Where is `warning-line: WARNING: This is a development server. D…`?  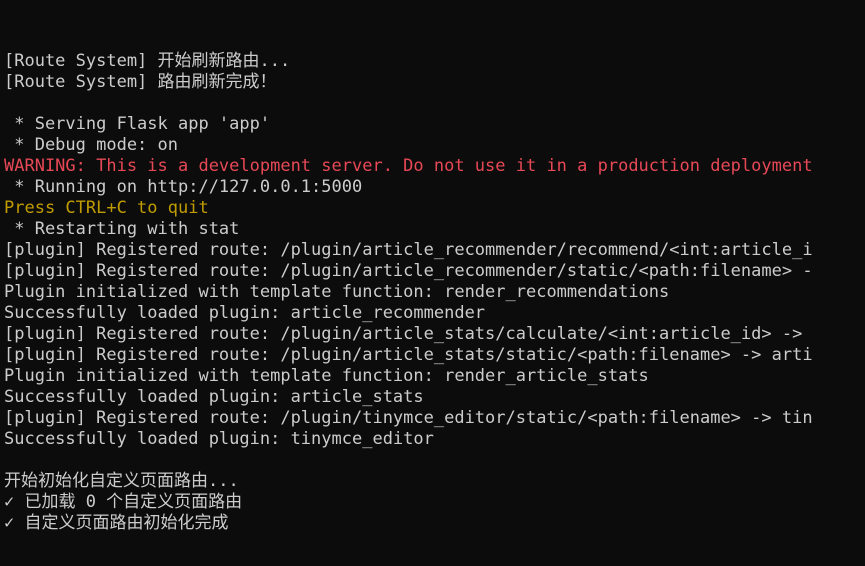 warning-line: WARNING: This is a development server. D… is located at coordinates (408, 166).